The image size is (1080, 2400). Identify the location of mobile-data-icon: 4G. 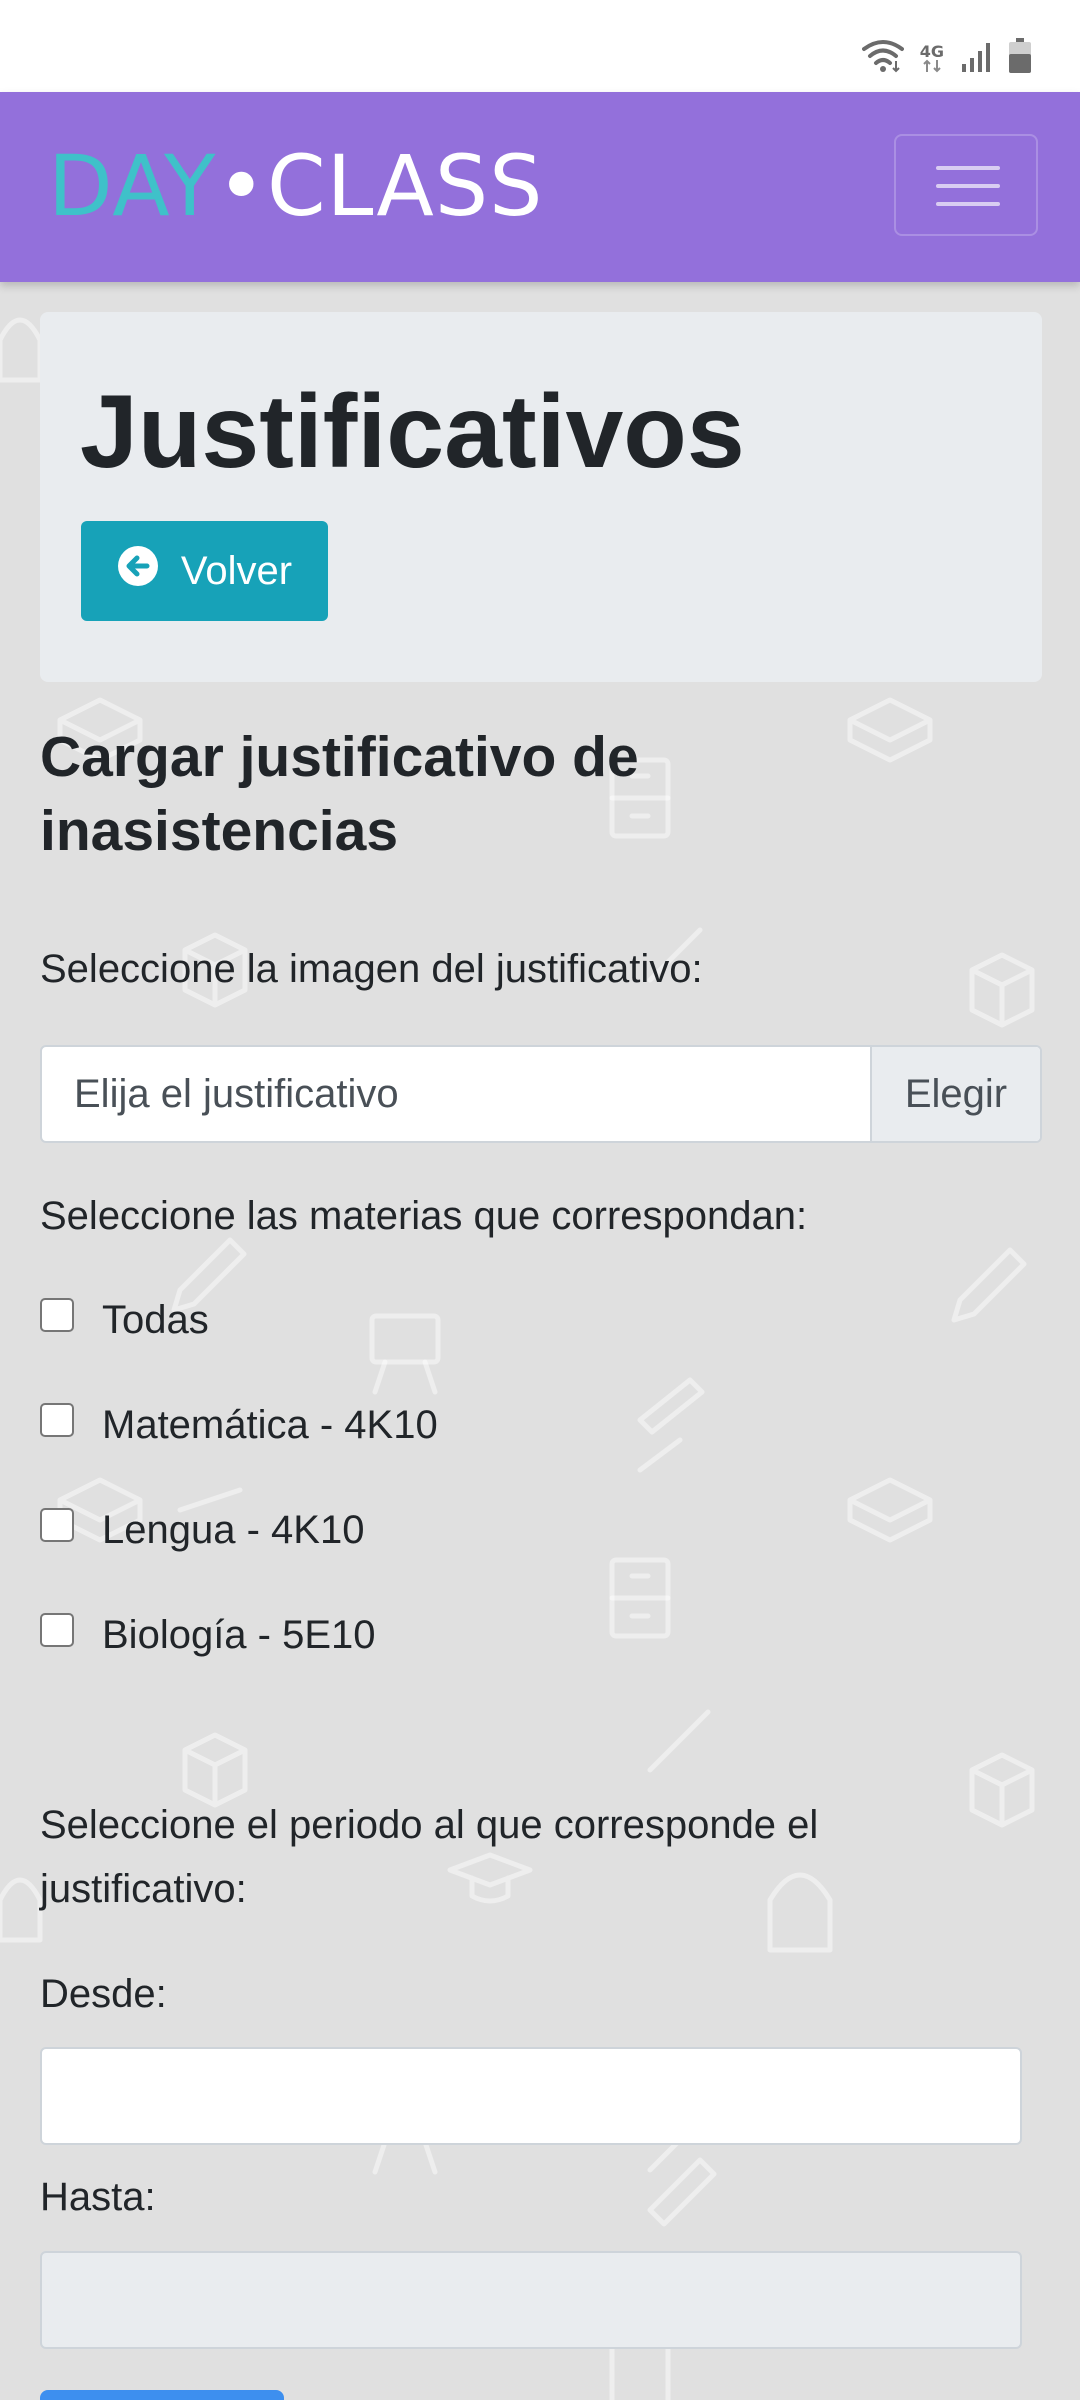
(931, 57).